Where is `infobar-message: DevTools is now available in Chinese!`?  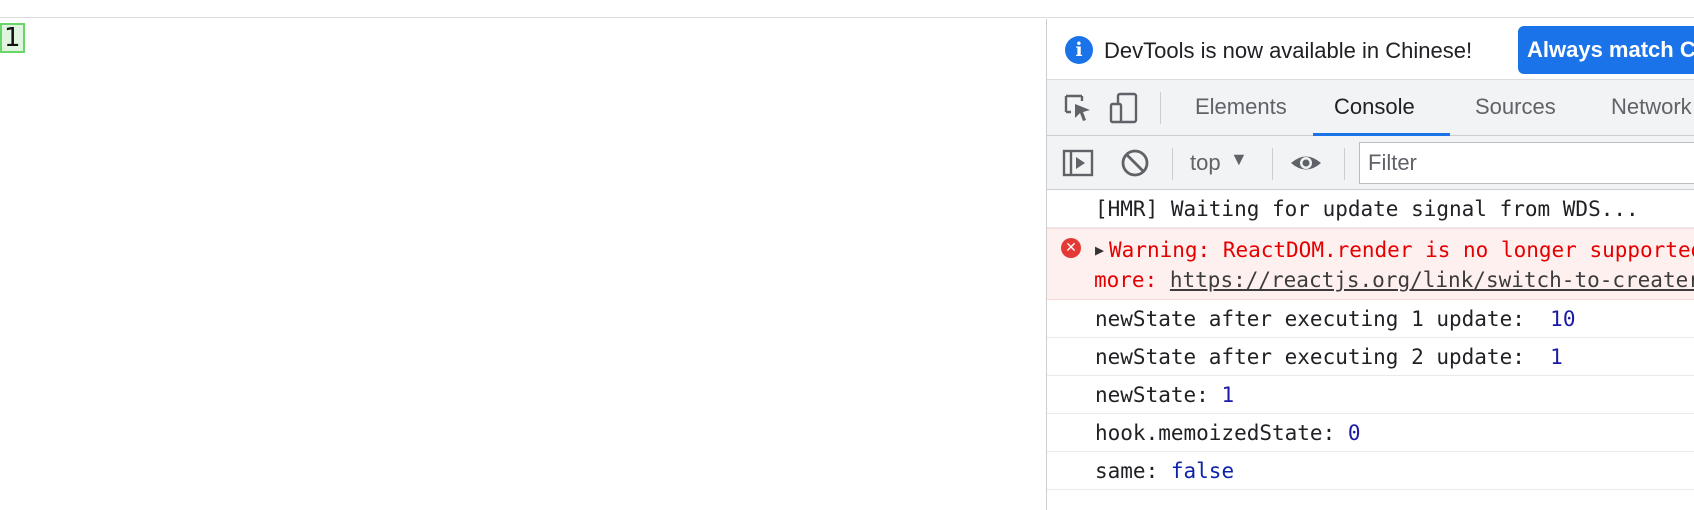 infobar-message: DevTools is now available in Chinese! is located at coordinates (1288, 50).